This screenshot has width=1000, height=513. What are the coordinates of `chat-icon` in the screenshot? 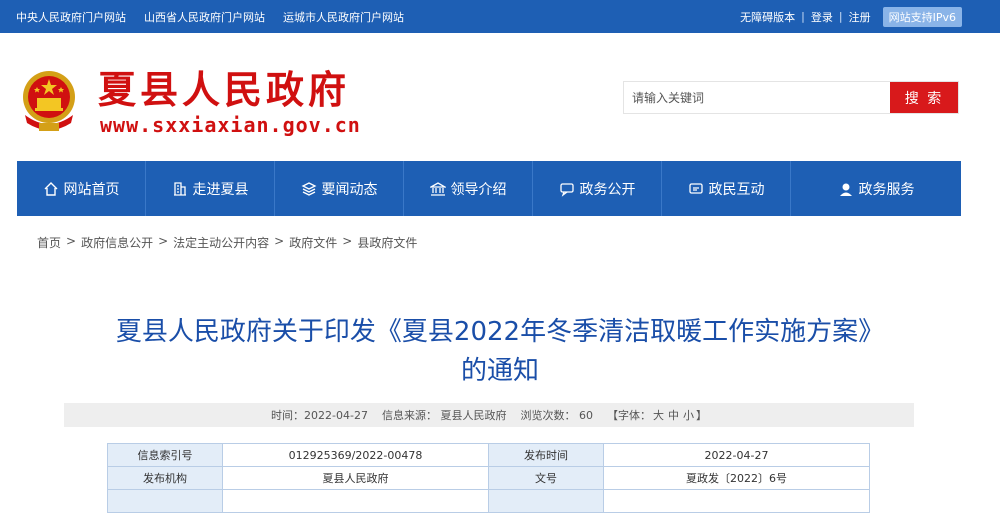 It's located at (566, 189).